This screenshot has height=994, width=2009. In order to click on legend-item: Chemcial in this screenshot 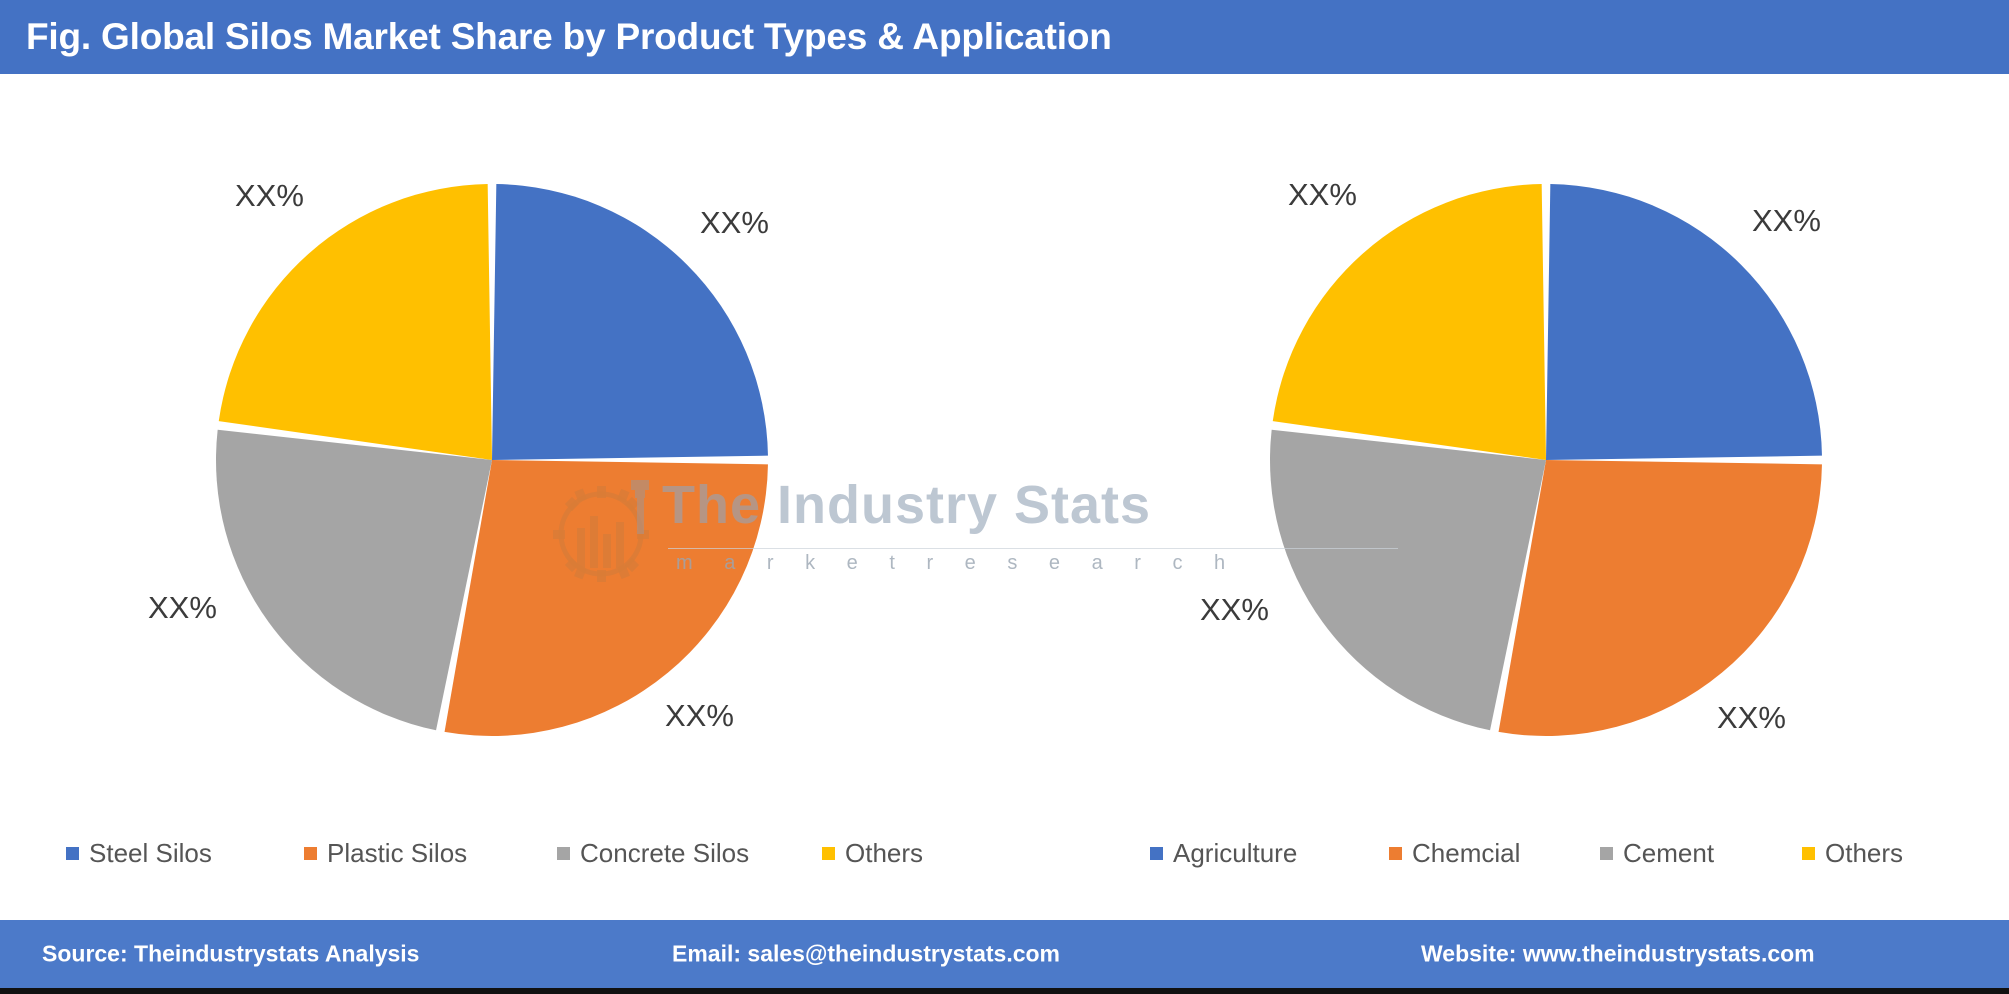, I will do `click(1454, 853)`.